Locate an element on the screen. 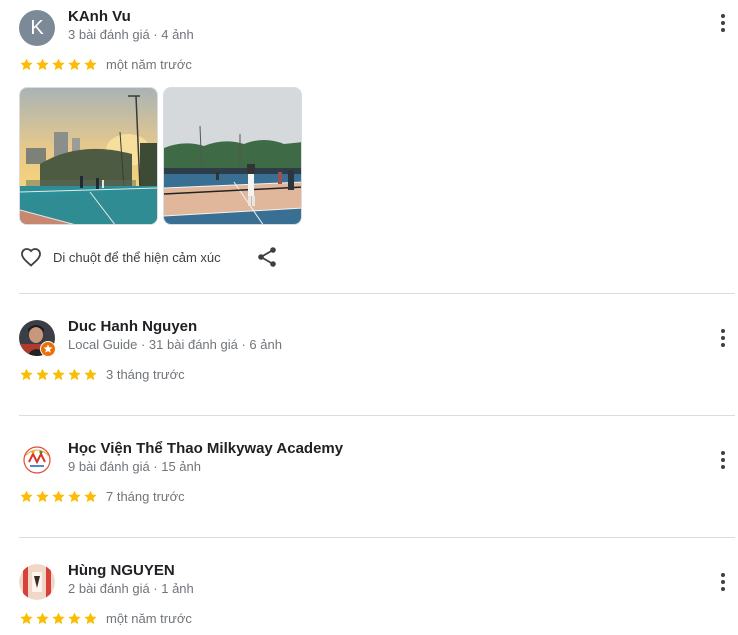  avatar: K is located at coordinates (37, 28).